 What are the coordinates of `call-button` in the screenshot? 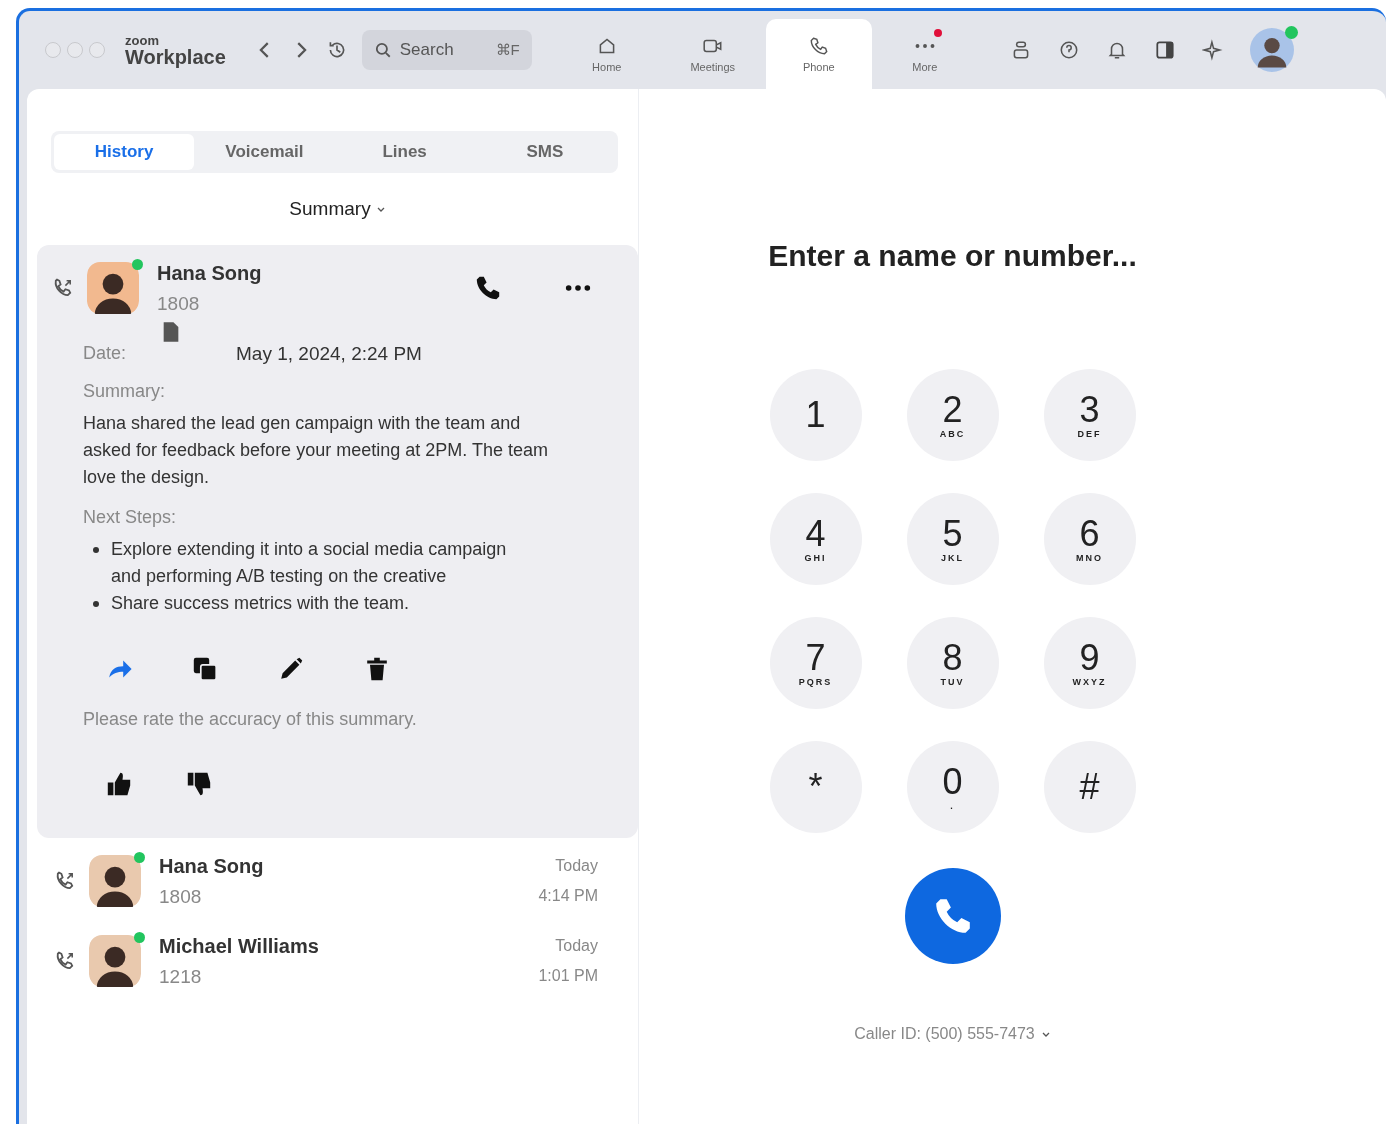 It's located at (488, 288).